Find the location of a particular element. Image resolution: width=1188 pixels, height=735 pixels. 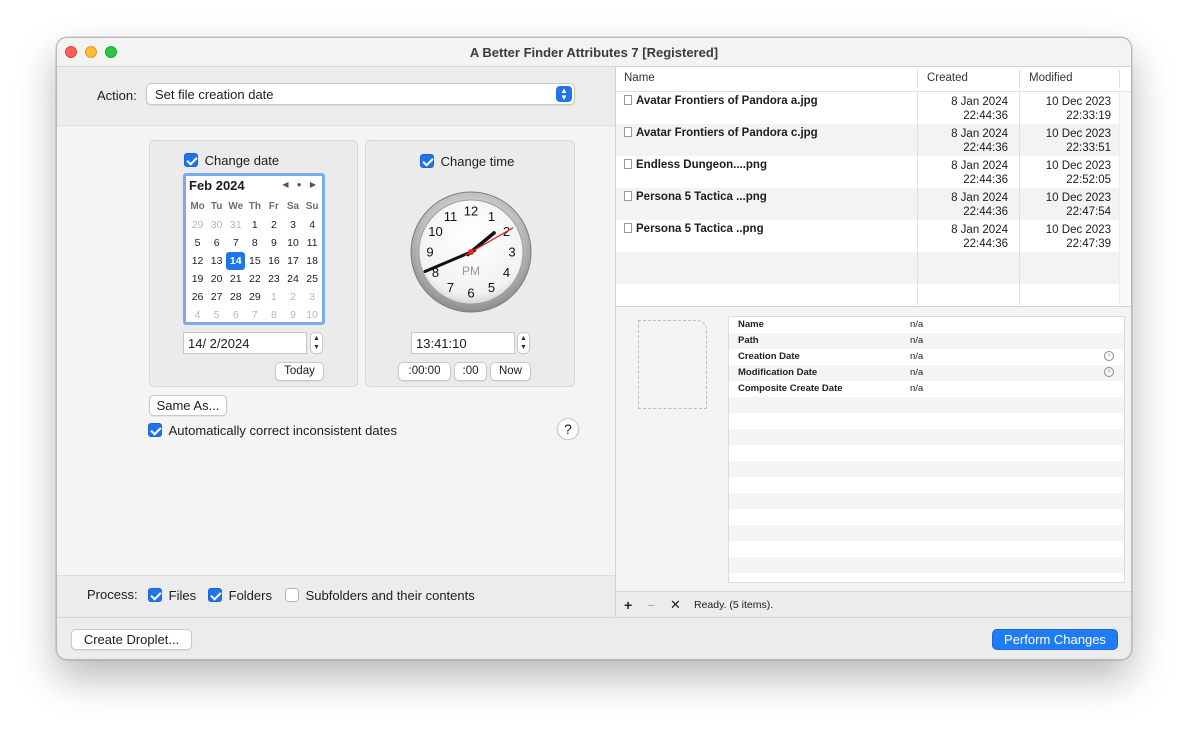

checkbox-unchecked-icon is located at coordinates (292, 595).